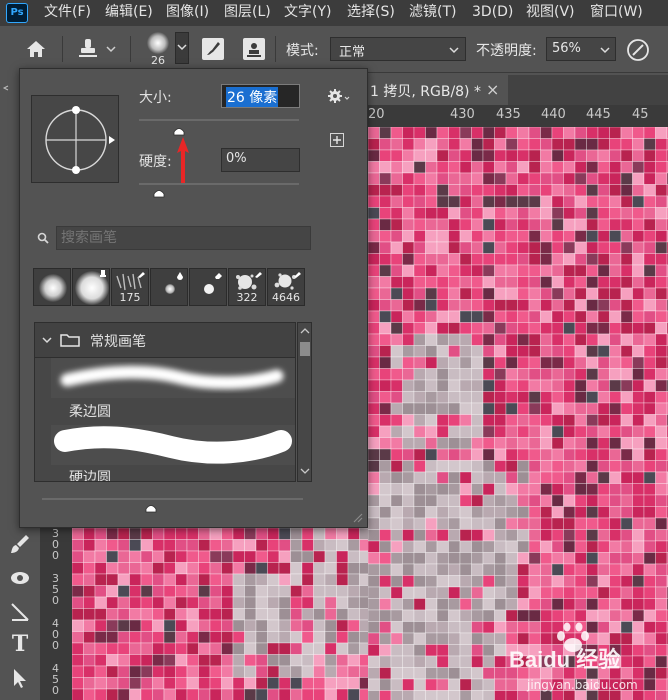 This screenshot has width=668, height=700. I want to click on menu-view: 视图(V), so click(550, 13).